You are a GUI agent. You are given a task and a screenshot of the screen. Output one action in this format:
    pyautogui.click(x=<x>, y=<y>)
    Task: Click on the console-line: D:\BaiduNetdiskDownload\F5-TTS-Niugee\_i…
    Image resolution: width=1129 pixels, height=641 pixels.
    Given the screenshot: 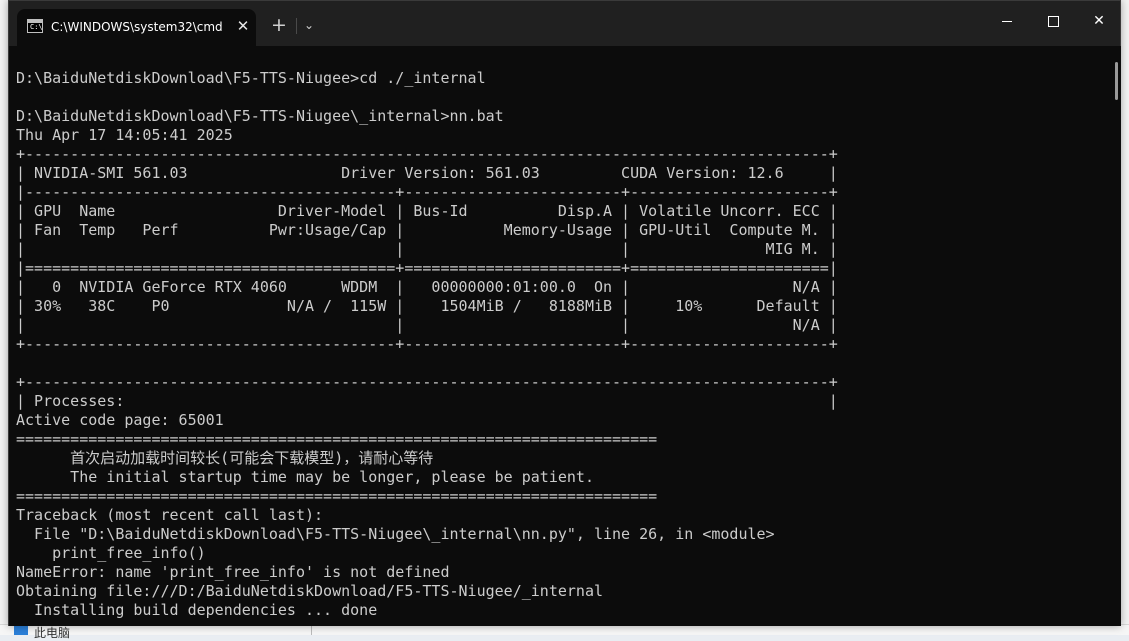 What is the action you would take?
    pyautogui.click(x=260, y=116)
    